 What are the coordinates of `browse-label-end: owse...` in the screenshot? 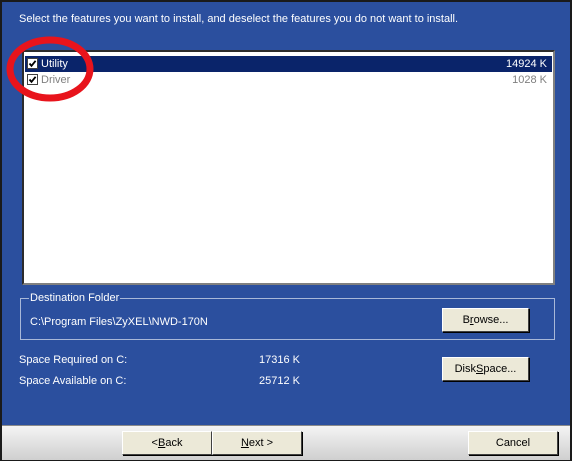 It's located at (491, 320).